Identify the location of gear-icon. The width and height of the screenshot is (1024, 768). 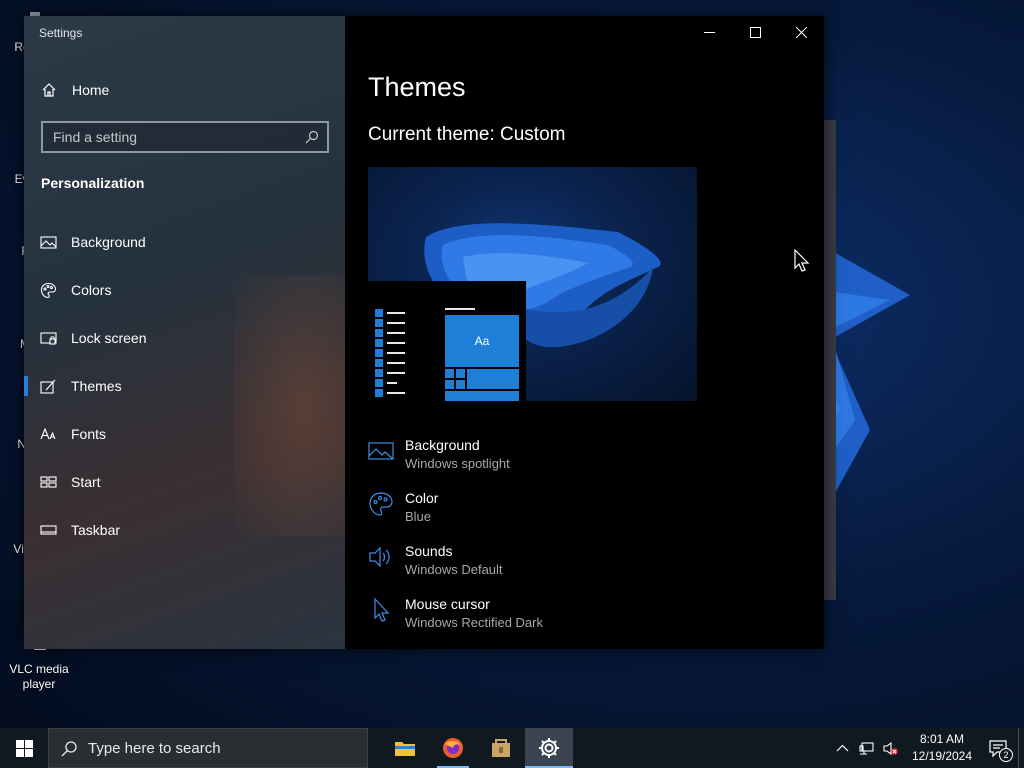
(549, 748).